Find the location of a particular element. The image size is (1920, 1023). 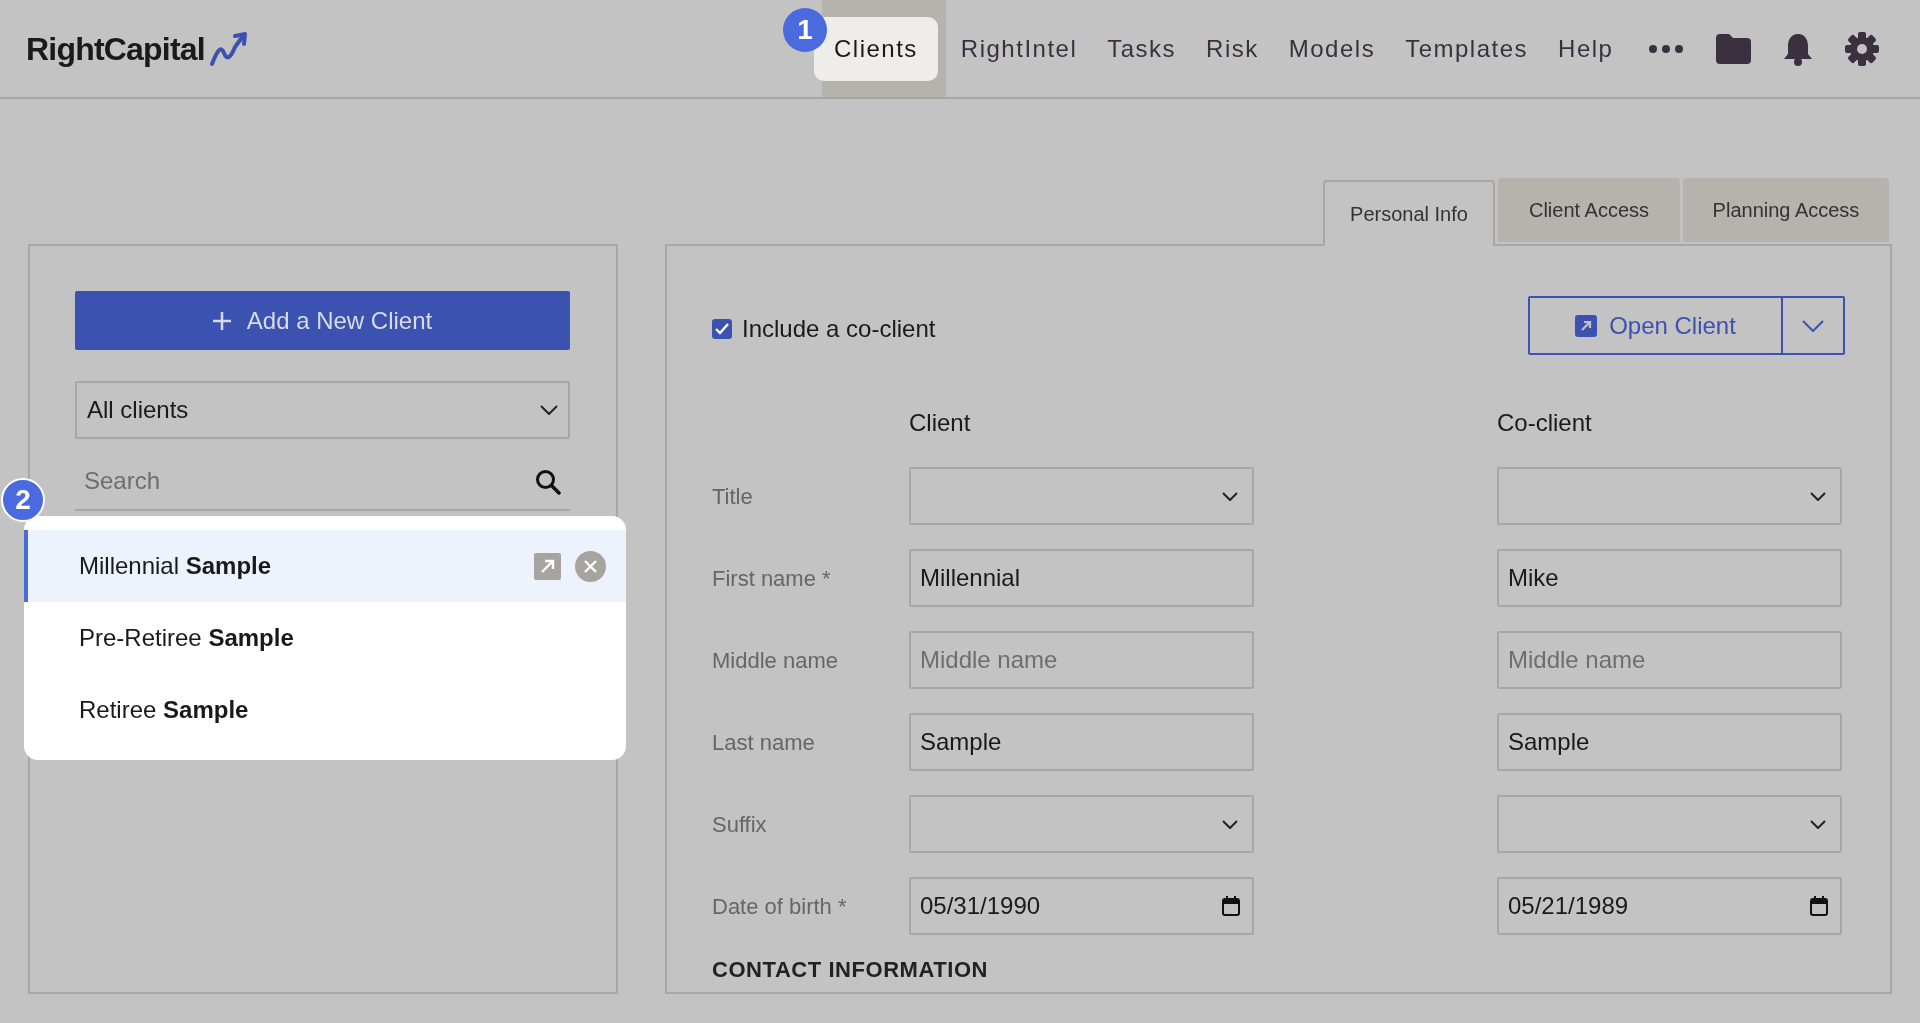

nav-tab: Clients is located at coordinates (876, 48).